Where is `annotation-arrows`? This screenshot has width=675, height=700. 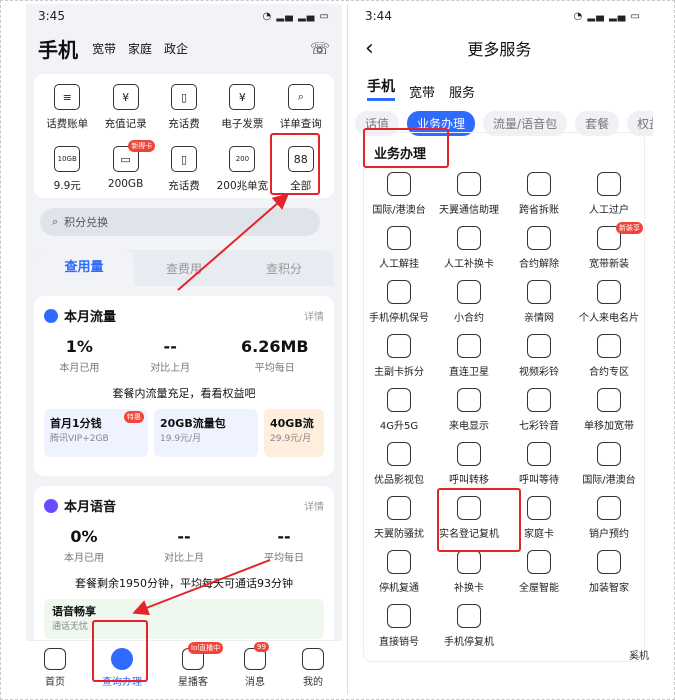
annotation-arrows is located at coordinates (211, 404).